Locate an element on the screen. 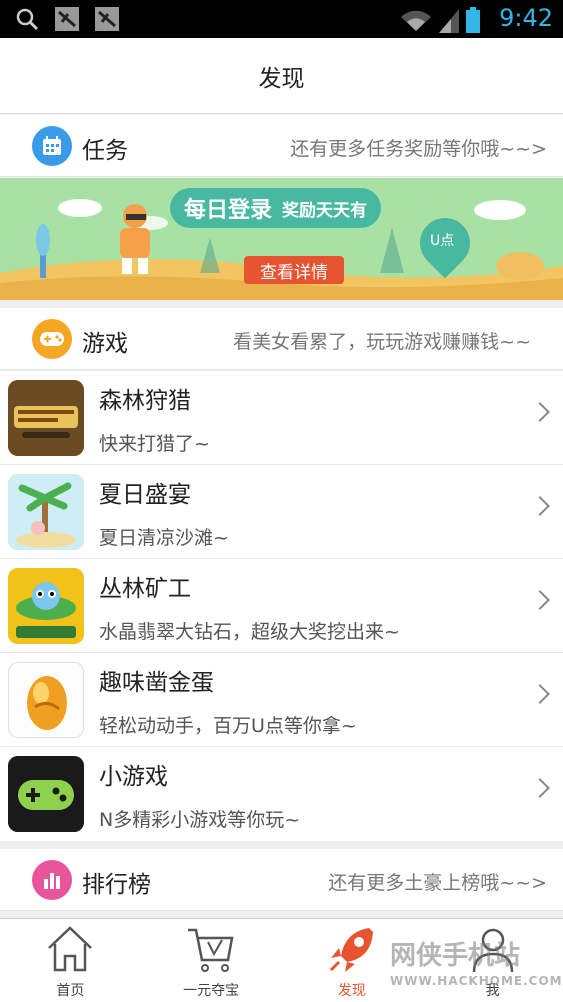 Image resolution: width=563 pixels, height=1002 pixels. ranking-more-link: 还有更多土豪上榜哦~~> is located at coordinates (437, 881).